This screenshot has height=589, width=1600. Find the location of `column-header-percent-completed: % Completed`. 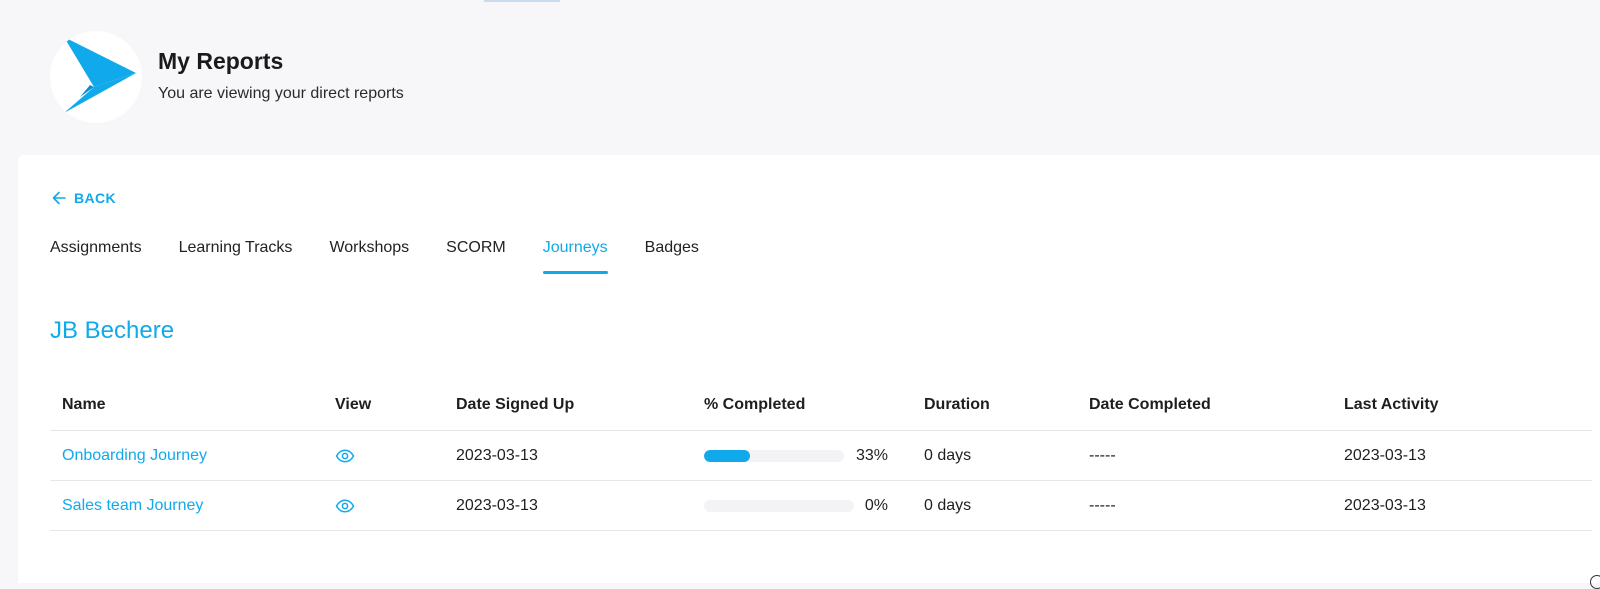

column-header-percent-completed: % Completed is located at coordinates (755, 404).